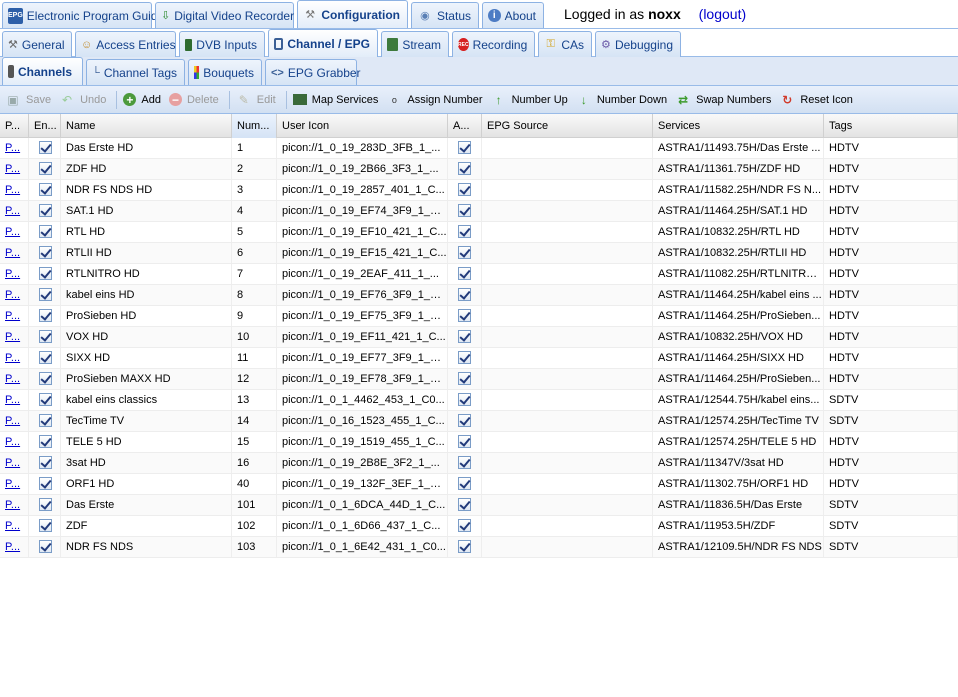 The width and height of the screenshot is (958, 697). I want to click on tab-dvb-inputs: DVB Inputs, so click(222, 44).